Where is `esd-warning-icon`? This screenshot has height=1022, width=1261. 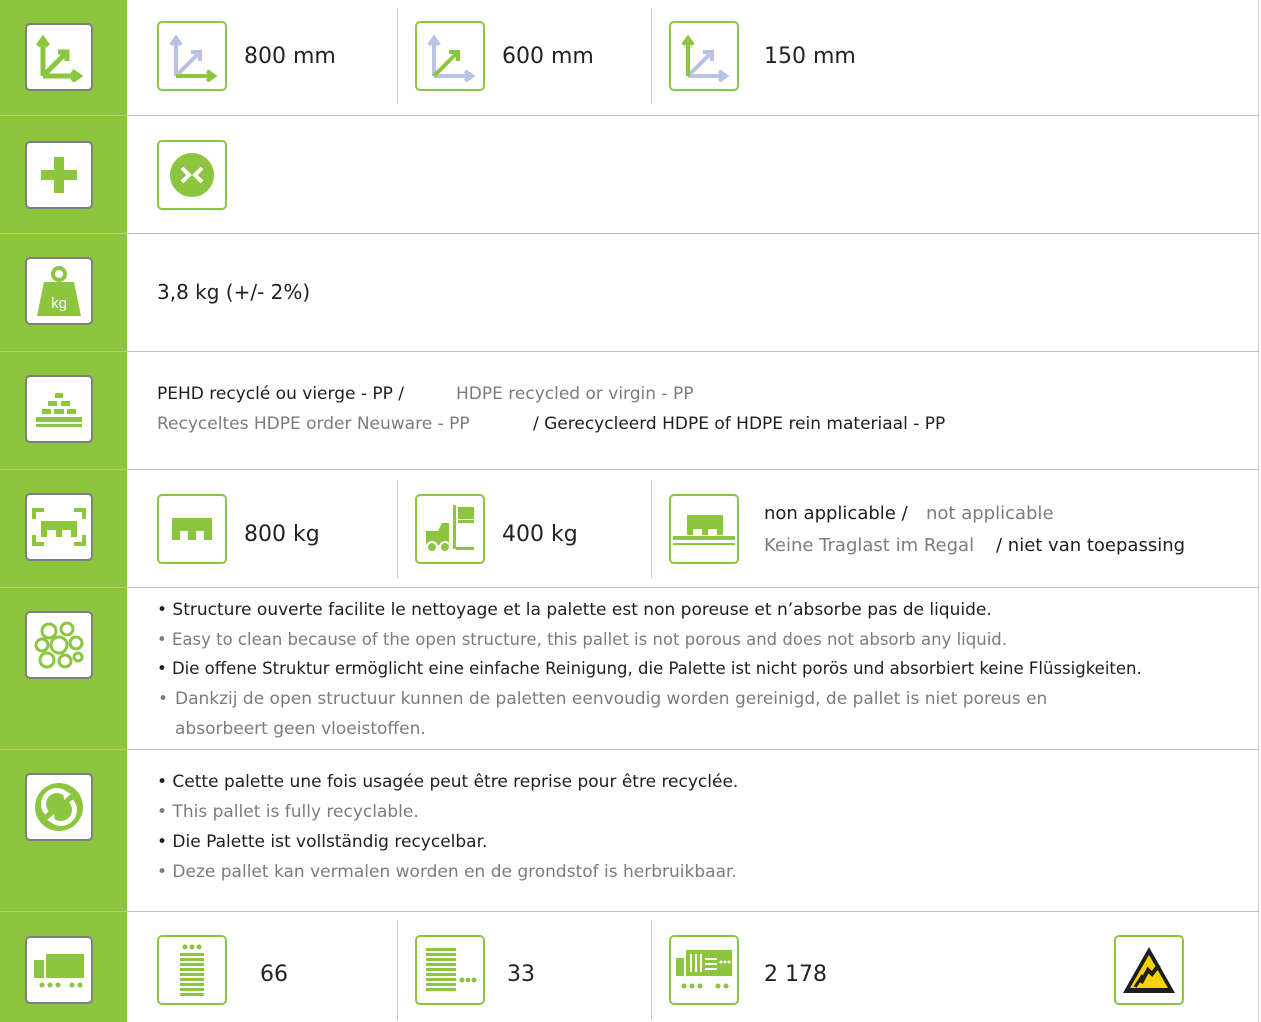
esd-warning-icon is located at coordinates (1149, 970).